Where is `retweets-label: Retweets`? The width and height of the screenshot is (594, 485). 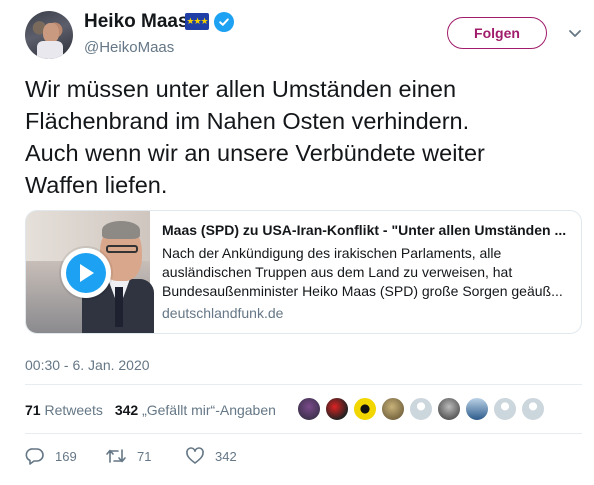
retweets-label: Retweets is located at coordinates (73, 410).